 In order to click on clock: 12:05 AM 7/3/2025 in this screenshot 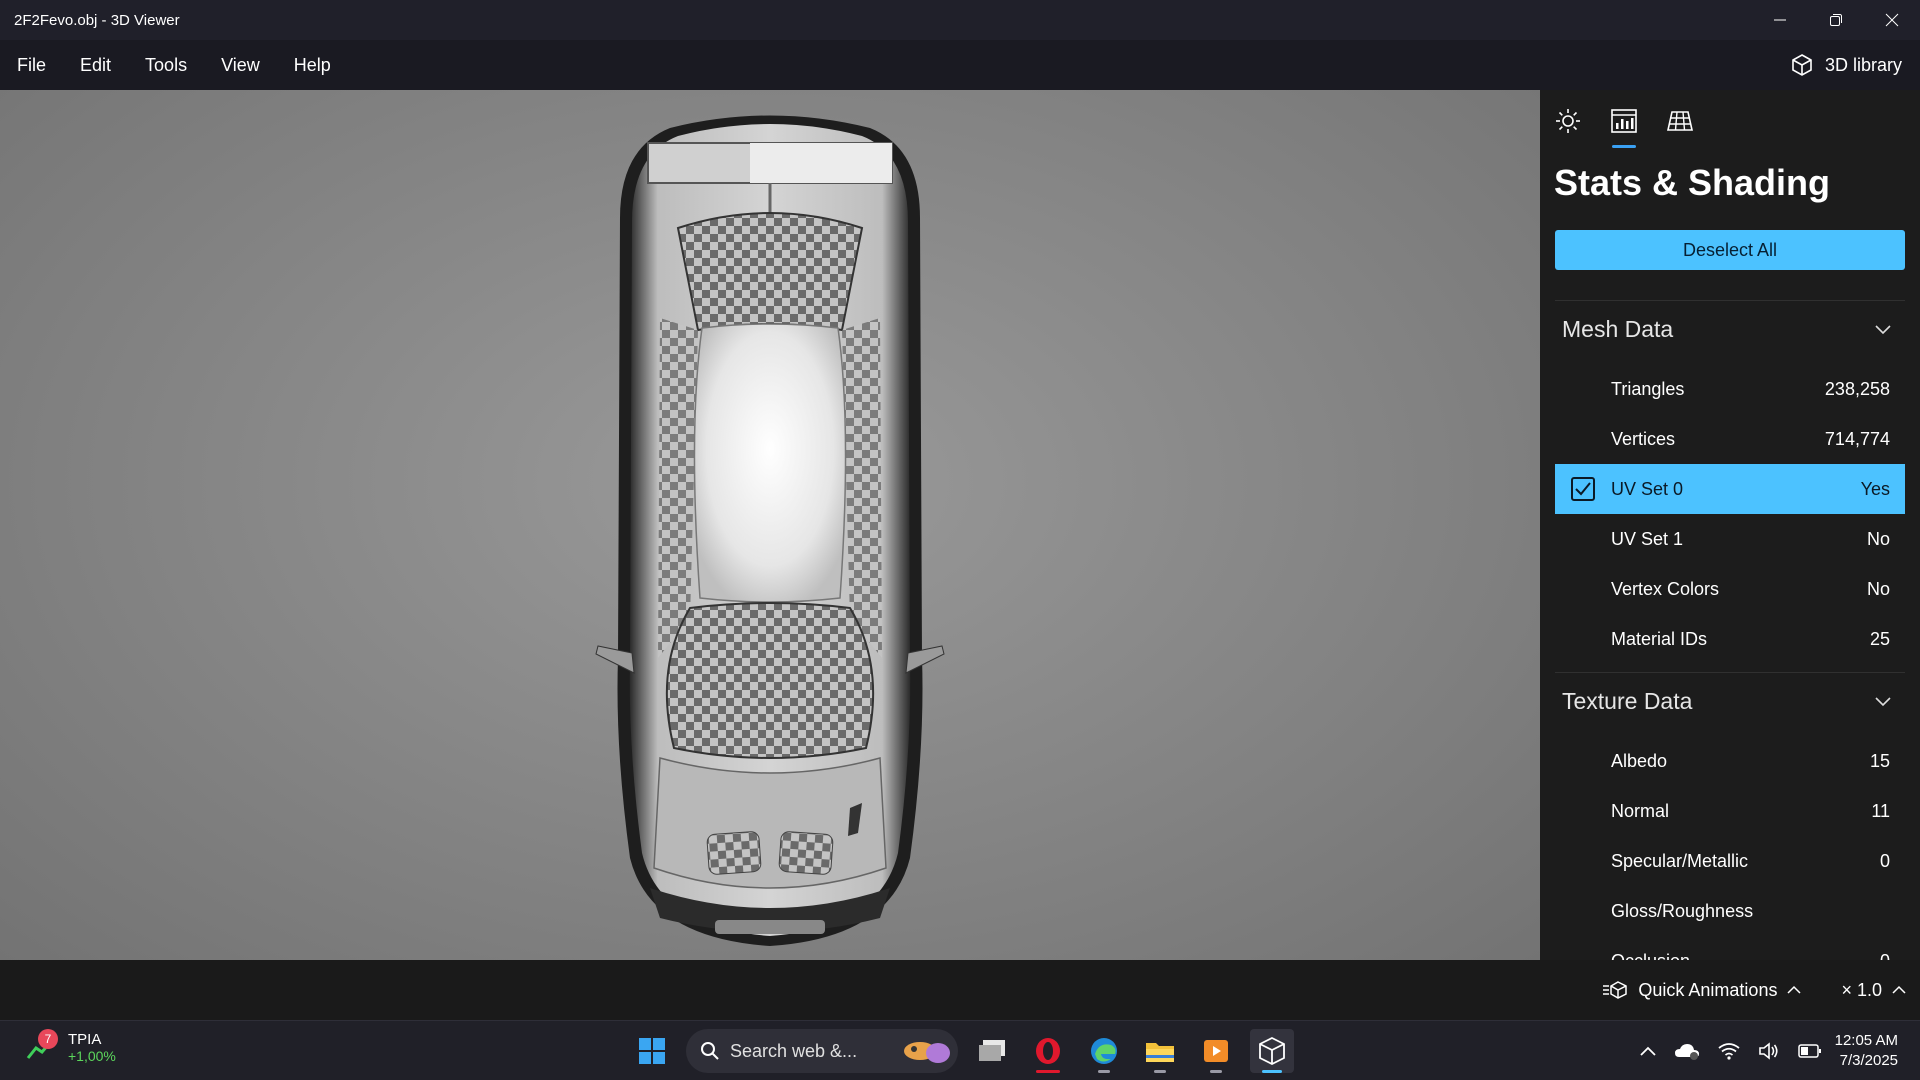, I will do `click(1866, 1051)`.